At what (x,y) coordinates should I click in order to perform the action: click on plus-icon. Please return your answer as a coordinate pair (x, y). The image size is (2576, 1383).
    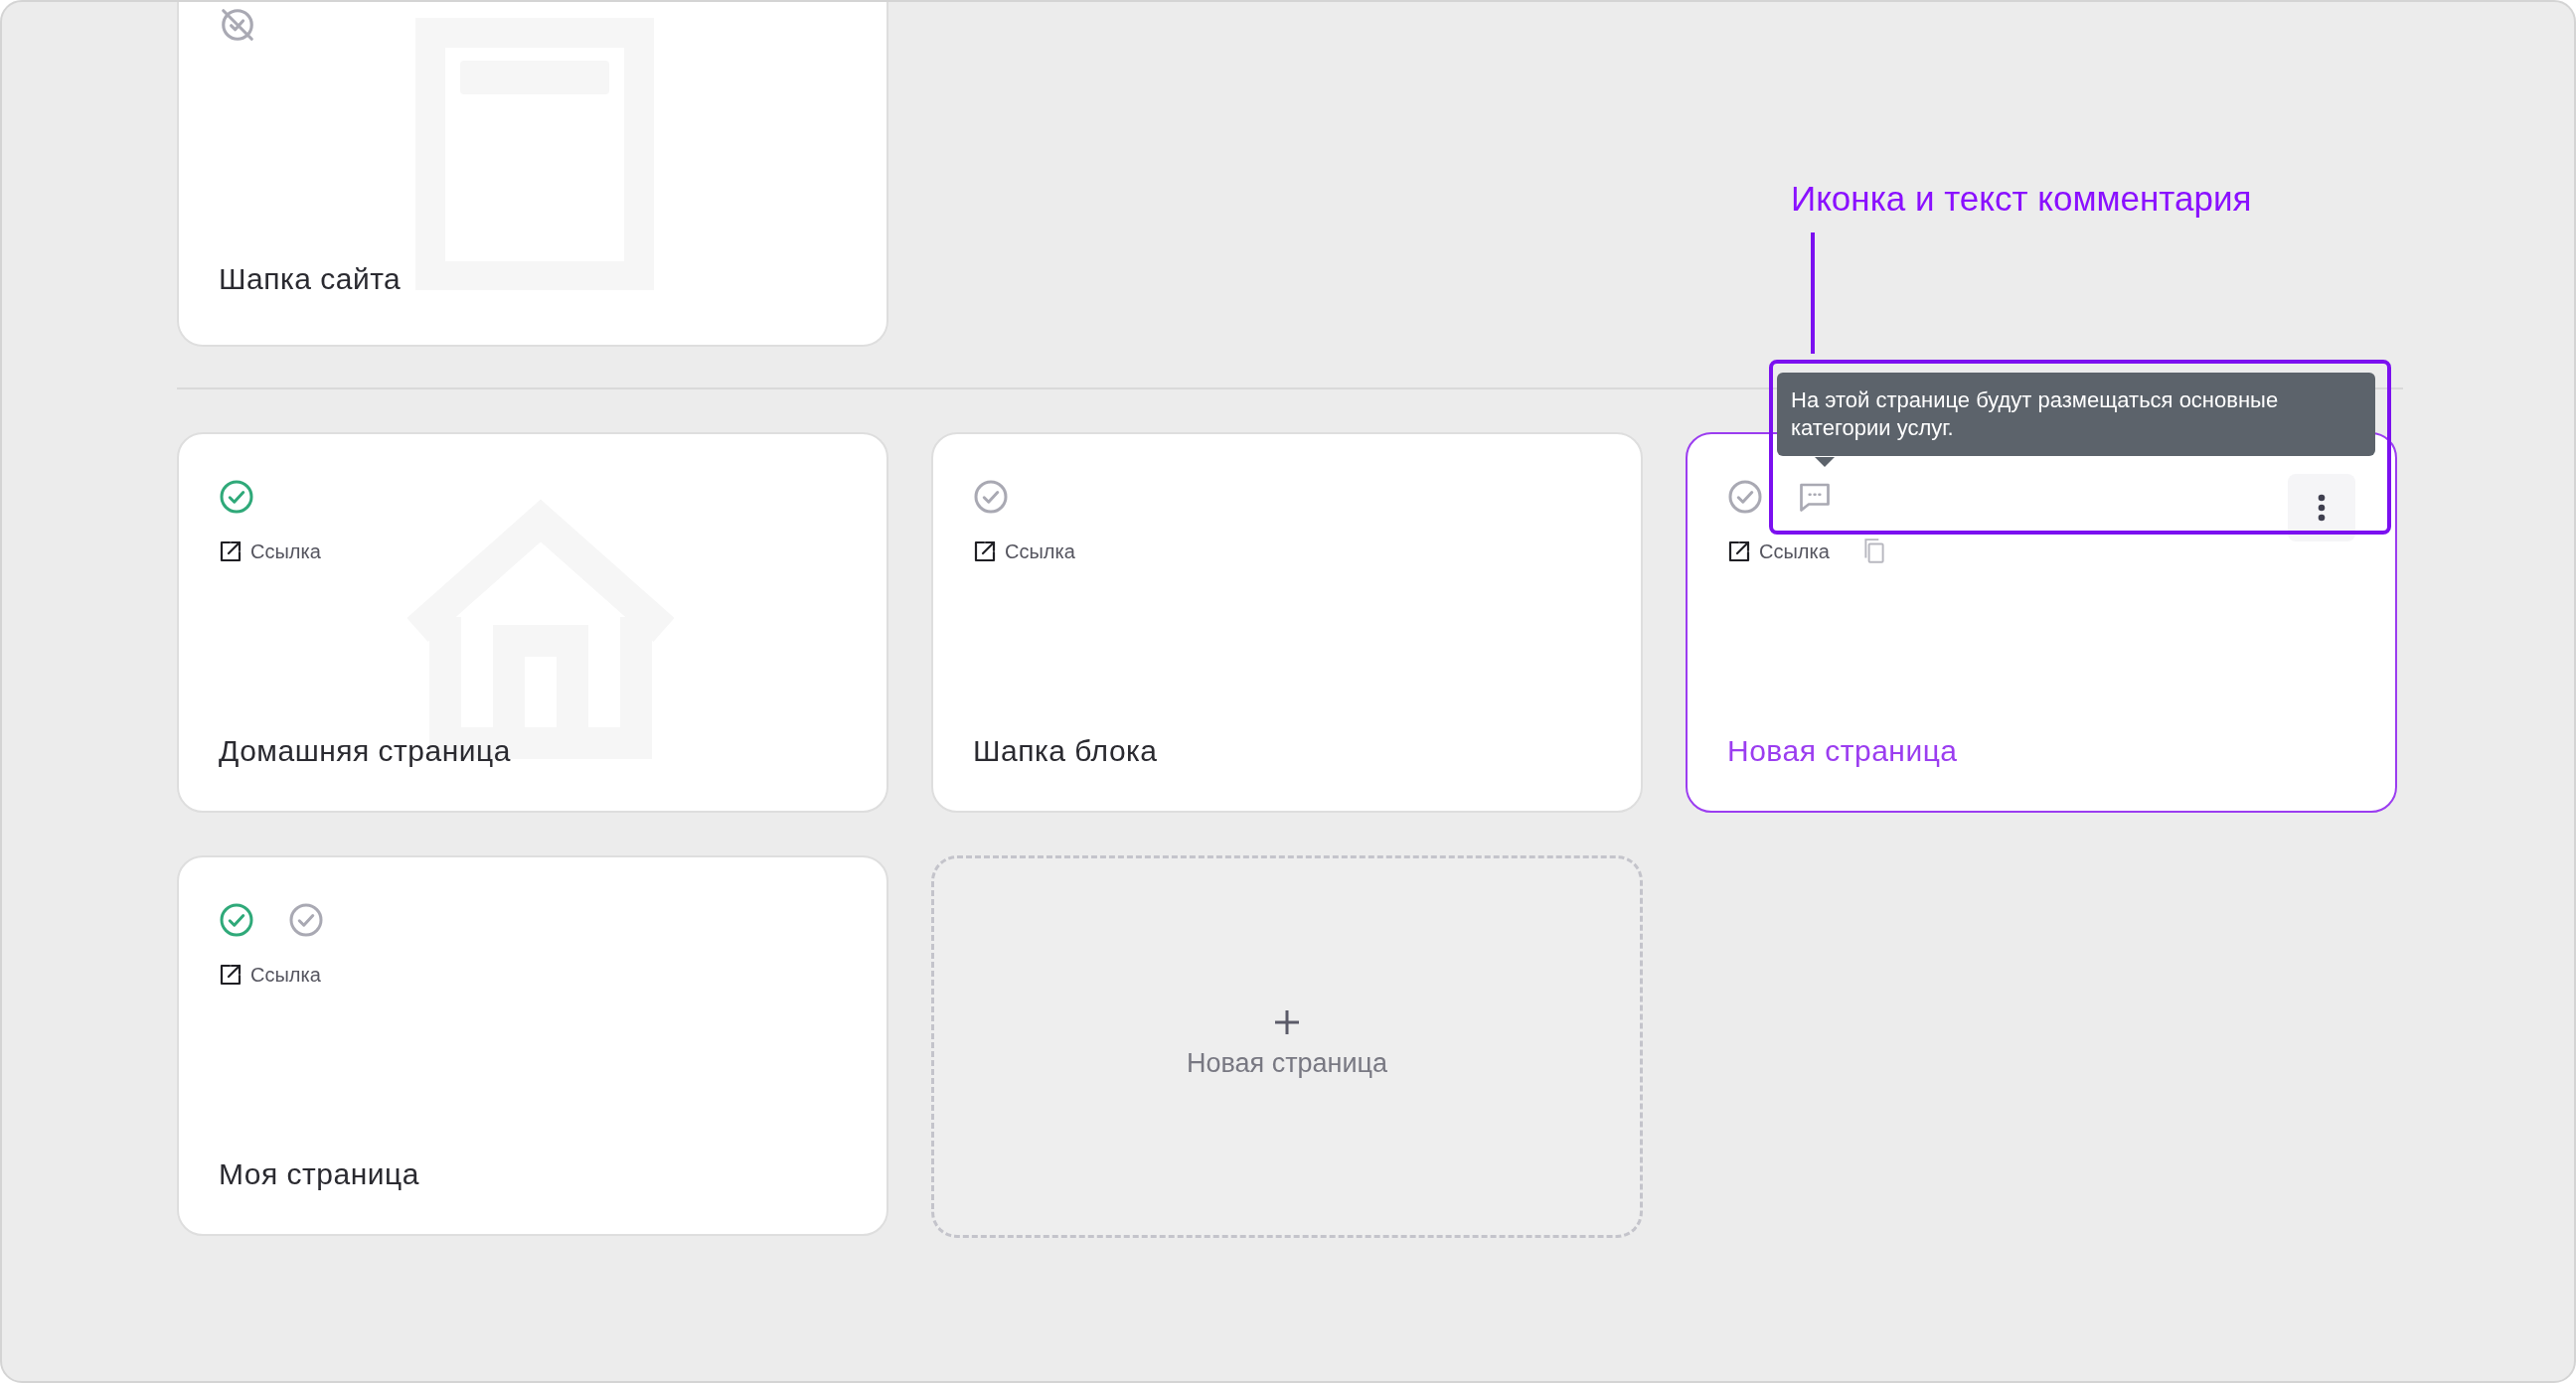
    Looking at the image, I should click on (1287, 1023).